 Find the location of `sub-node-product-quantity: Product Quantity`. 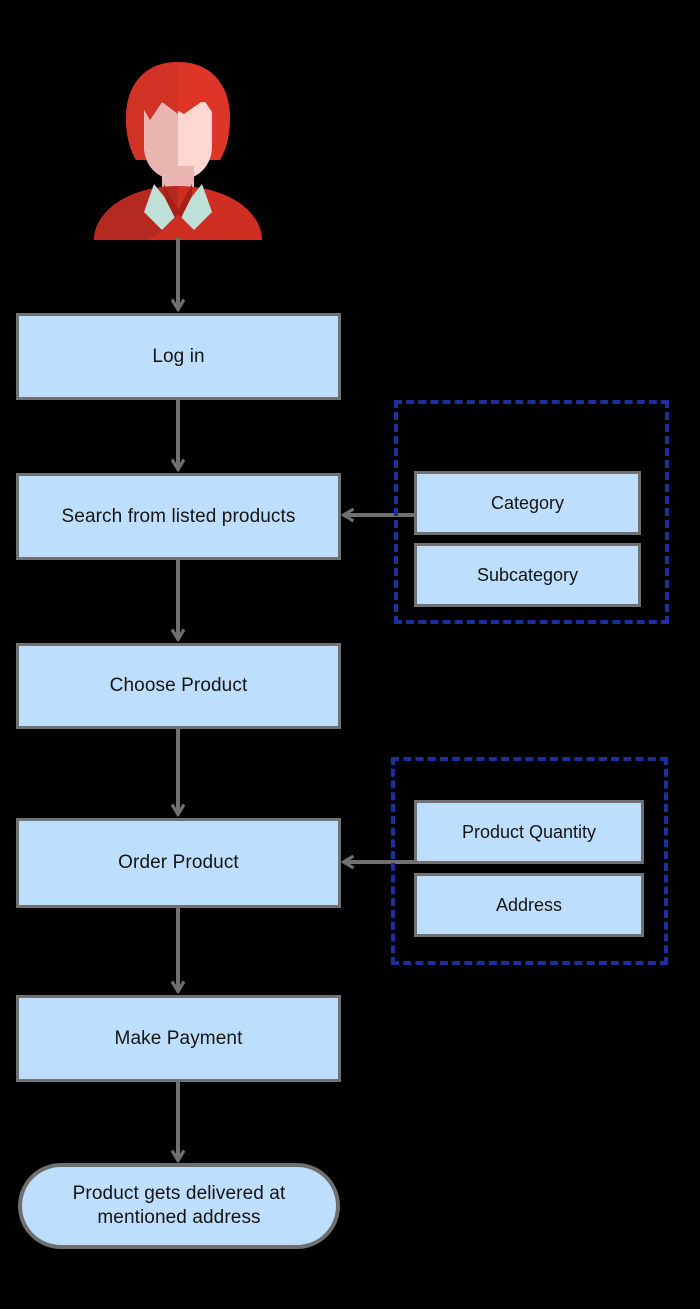

sub-node-product-quantity: Product Quantity is located at coordinates (529, 832).